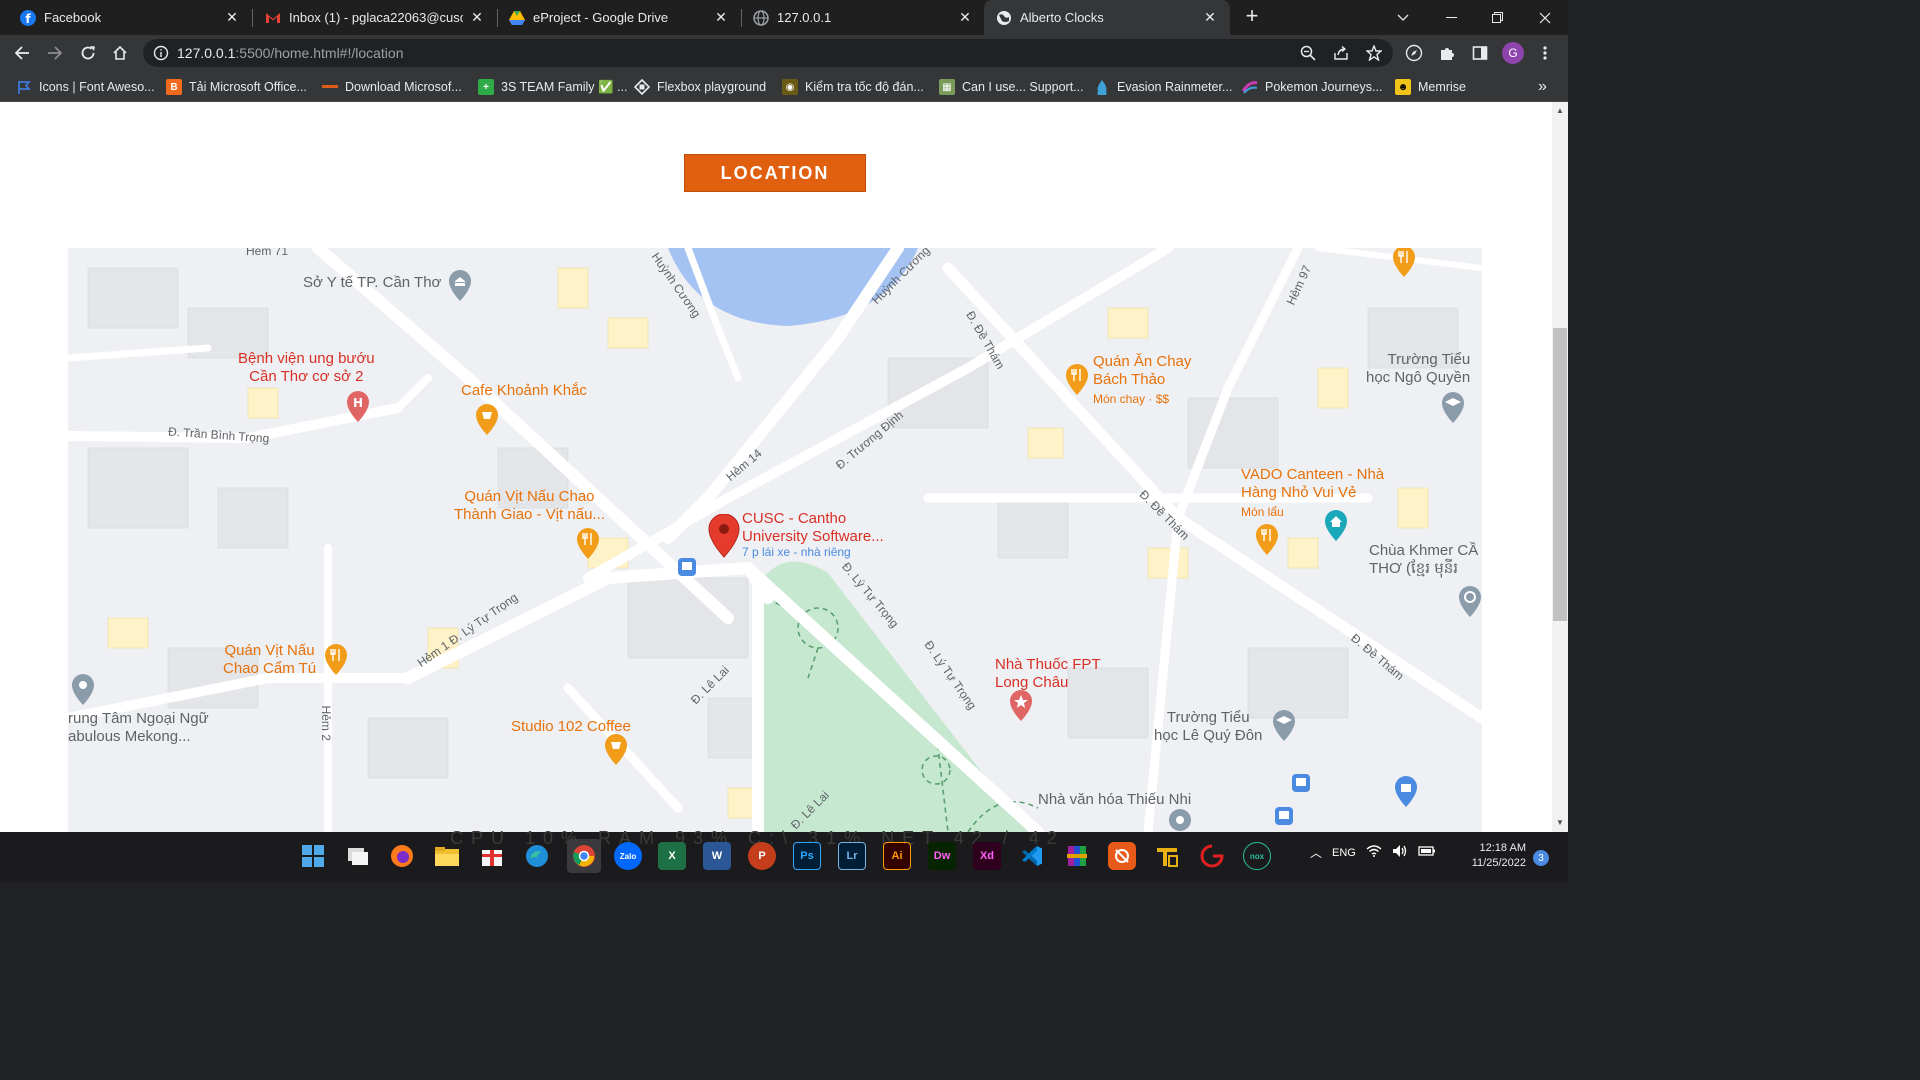 This screenshot has width=1920, height=1080. I want to click on notification-badge: 3, so click(1541, 858).